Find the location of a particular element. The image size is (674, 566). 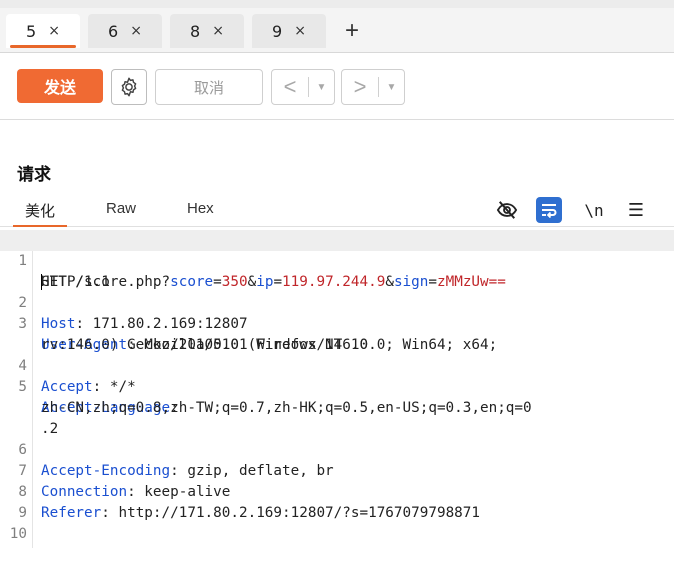

editor-line-3-wrap: rv:146.0) Gecko/20100101 Firefox/146.0 is located at coordinates (337, 333).